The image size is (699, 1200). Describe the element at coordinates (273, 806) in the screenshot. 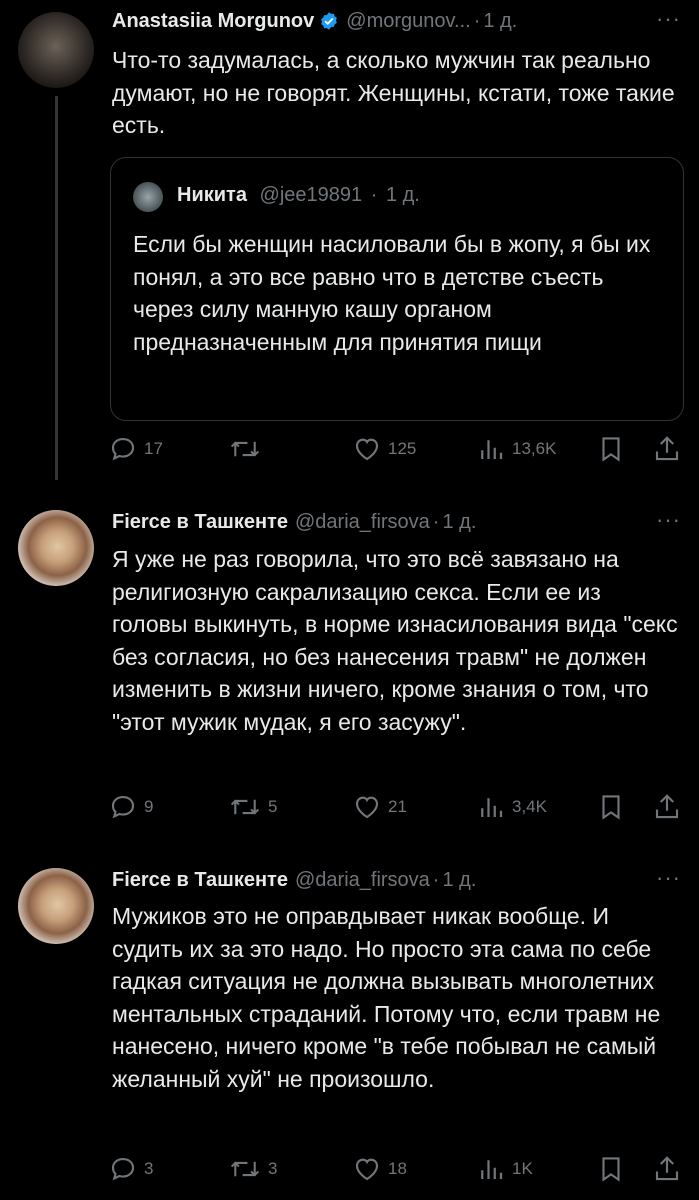

I see `retweet-count: 5` at that location.